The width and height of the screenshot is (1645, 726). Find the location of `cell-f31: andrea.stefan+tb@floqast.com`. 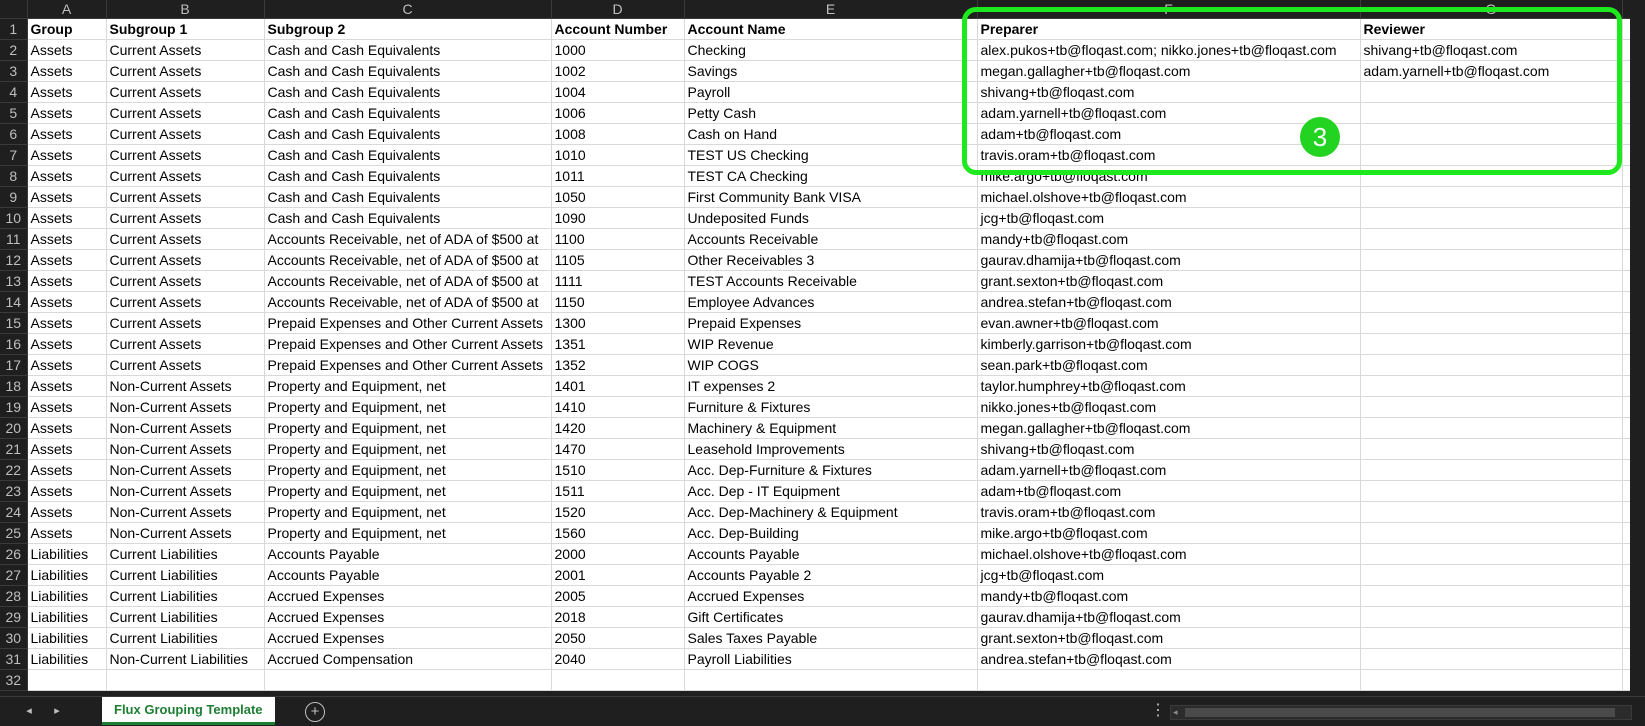

cell-f31: andrea.stefan+tb@floqast.com is located at coordinates (1169, 659).